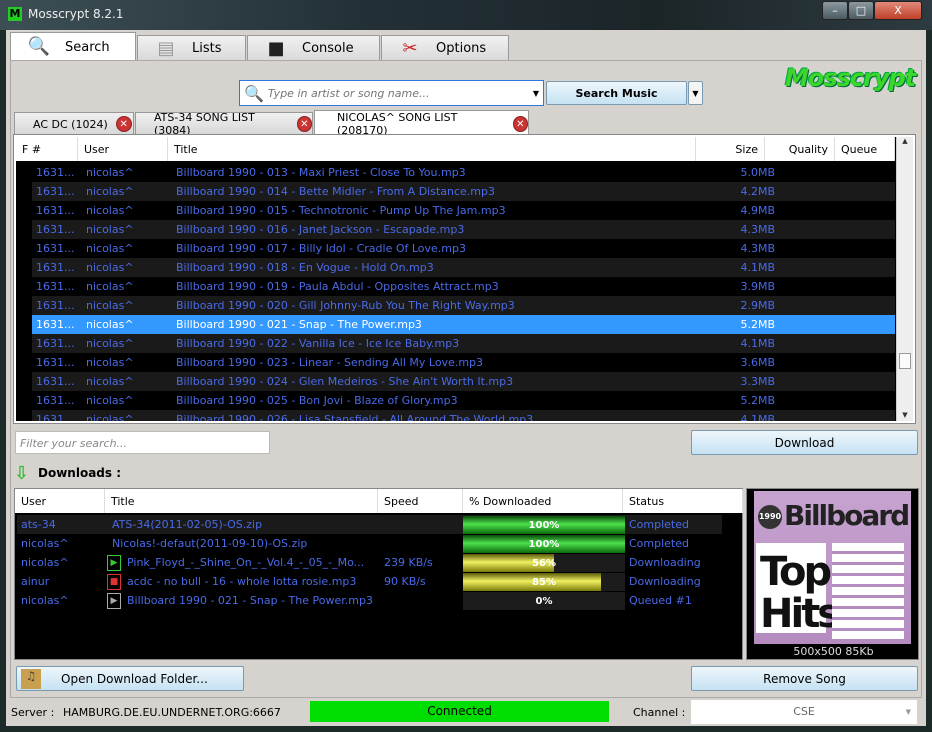  What do you see at coordinates (544, 563) in the screenshot?
I see `progress-bar: 56%` at bounding box center [544, 563].